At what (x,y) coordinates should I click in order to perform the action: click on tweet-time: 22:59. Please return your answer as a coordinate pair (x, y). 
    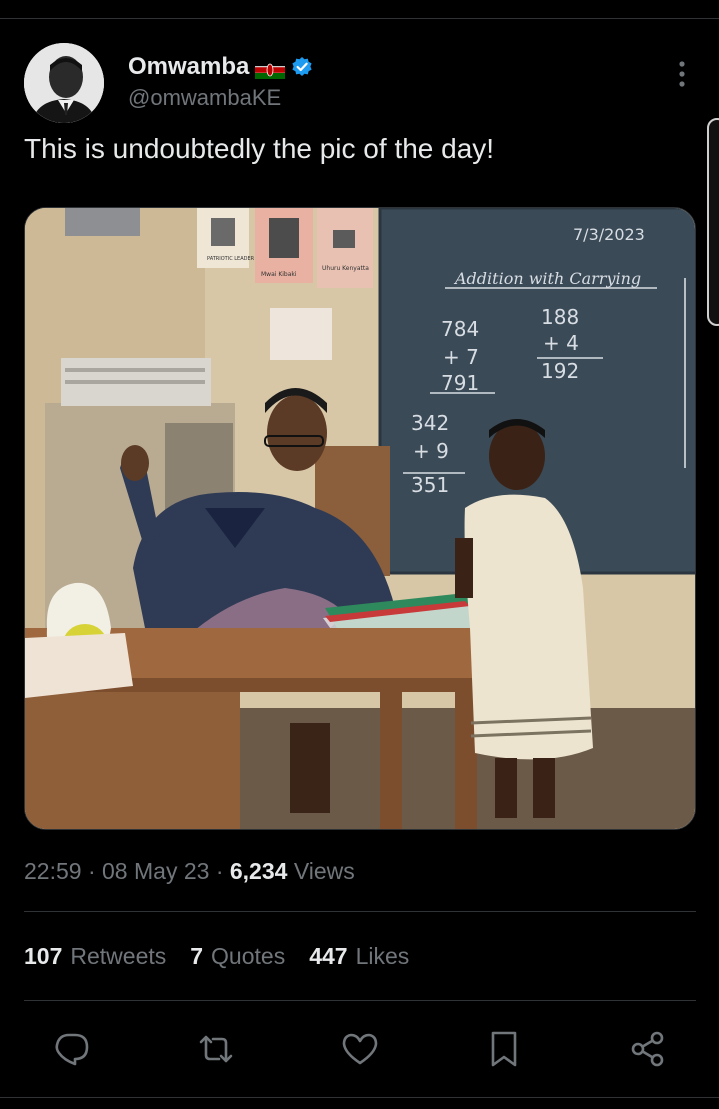
    Looking at the image, I should click on (53, 871).